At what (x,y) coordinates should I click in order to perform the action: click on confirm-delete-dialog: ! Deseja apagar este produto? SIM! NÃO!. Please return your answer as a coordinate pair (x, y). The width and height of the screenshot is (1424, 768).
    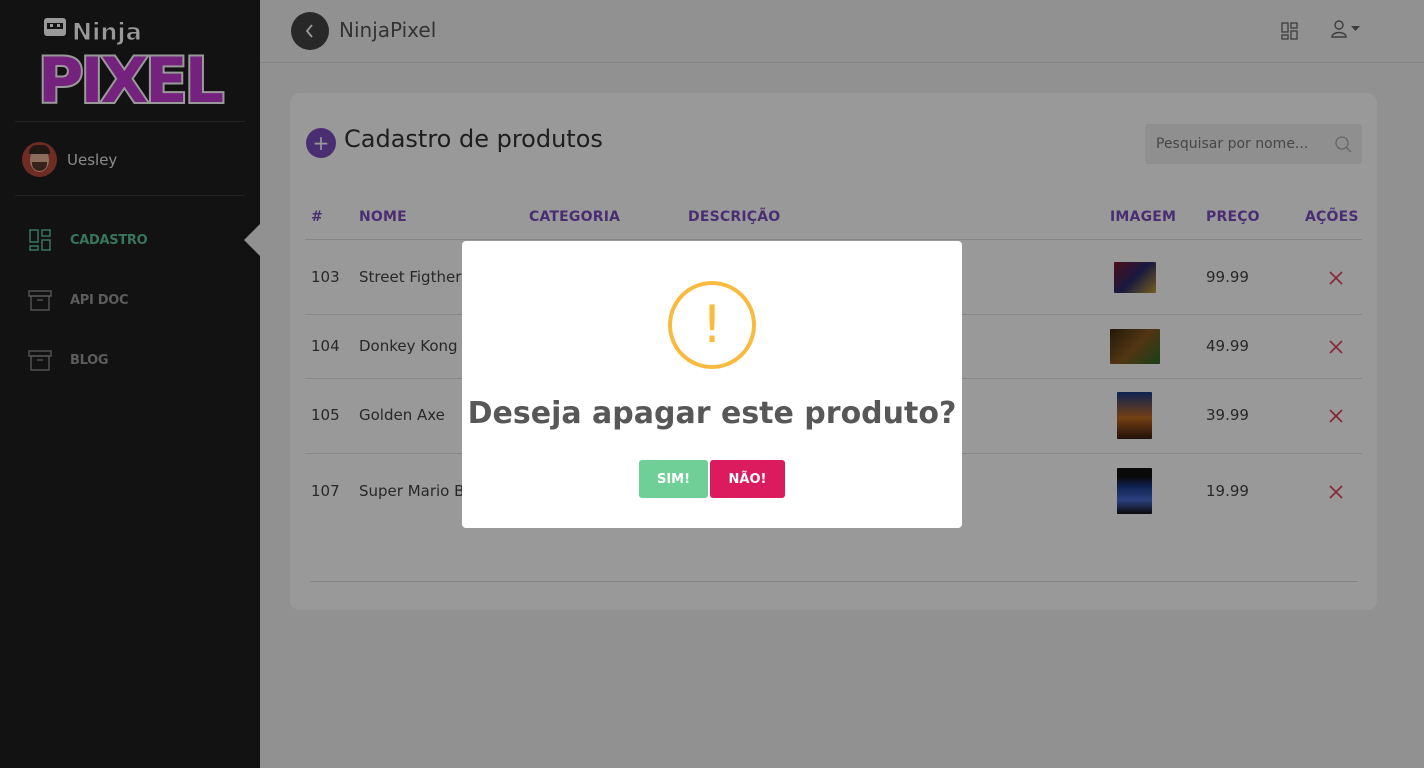
    Looking at the image, I should click on (712, 384).